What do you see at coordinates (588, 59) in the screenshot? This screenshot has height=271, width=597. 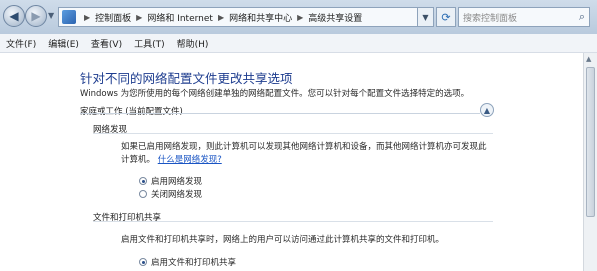 I see `scroll-up-icon: ▲` at bounding box center [588, 59].